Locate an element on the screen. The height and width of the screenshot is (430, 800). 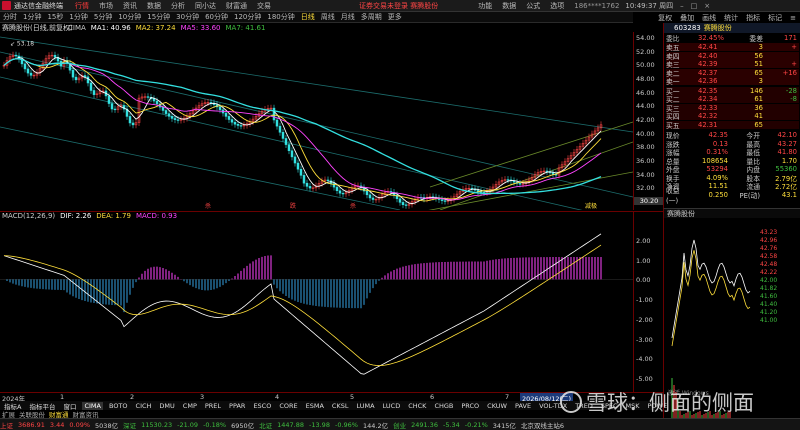
menu-market: 市场 is located at coordinates (106, 6).